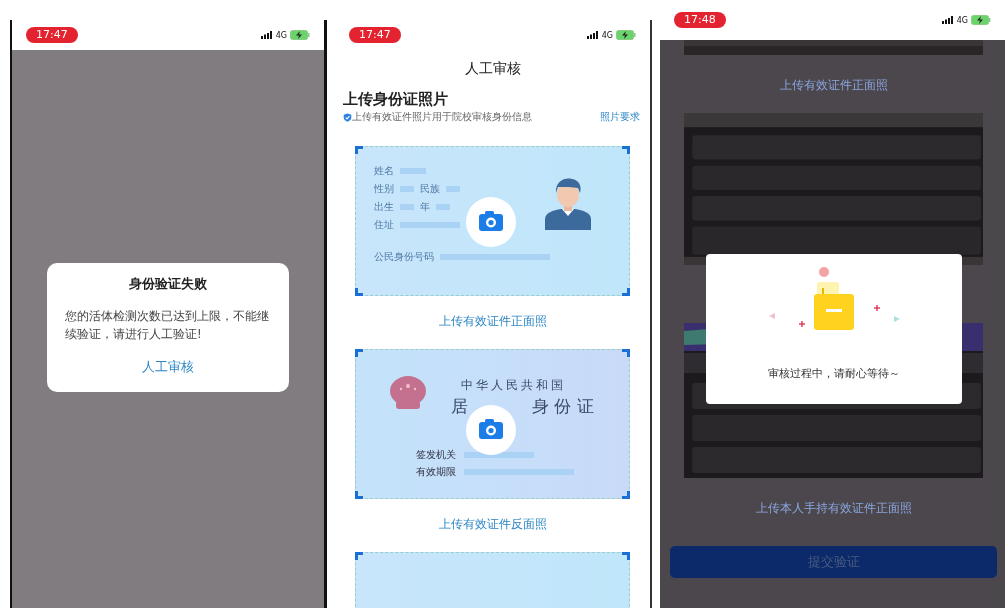 This screenshot has width=1005, height=608. Describe the element at coordinates (430, 188) in the screenshot. I see `field-label: 民族` at that location.